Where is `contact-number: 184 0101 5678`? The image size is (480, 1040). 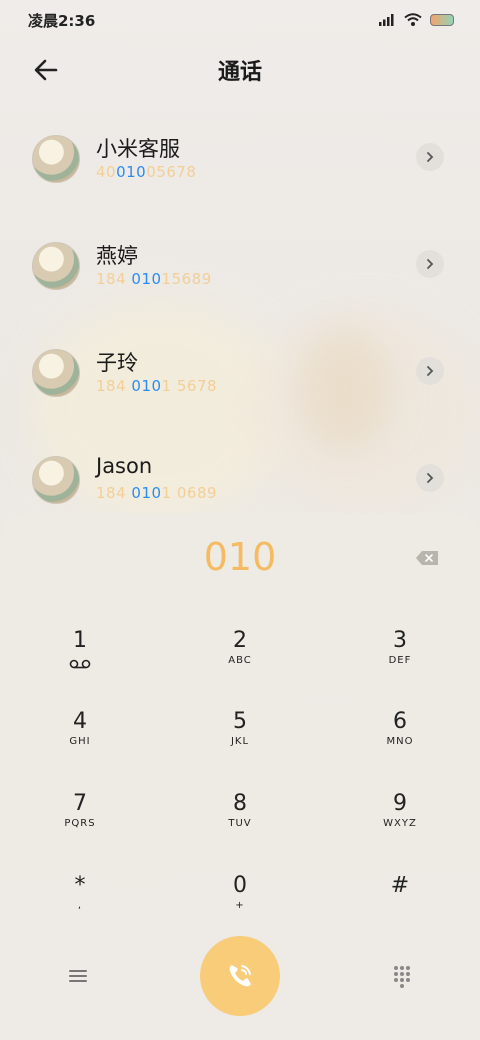
contact-number: 184 0101 5678 is located at coordinates (156, 386).